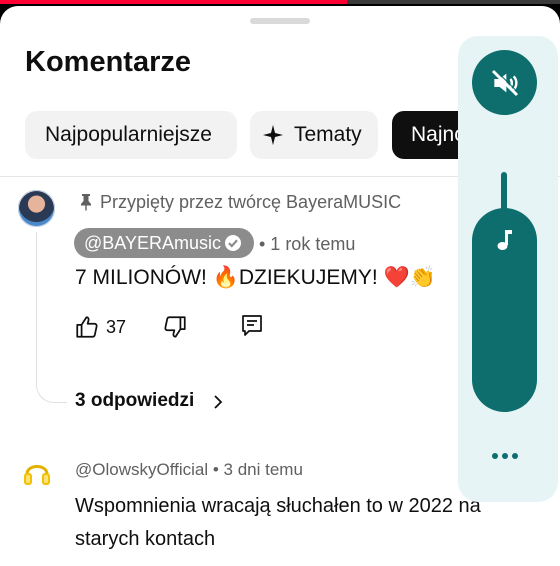 The height and width of the screenshot is (566, 560). What do you see at coordinates (255, 277) in the screenshot?
I see `comment-text: 7 MILIONÓW! 🔥DZIEKUJEMY! ❤️👏` at bounding box center [255, 277].